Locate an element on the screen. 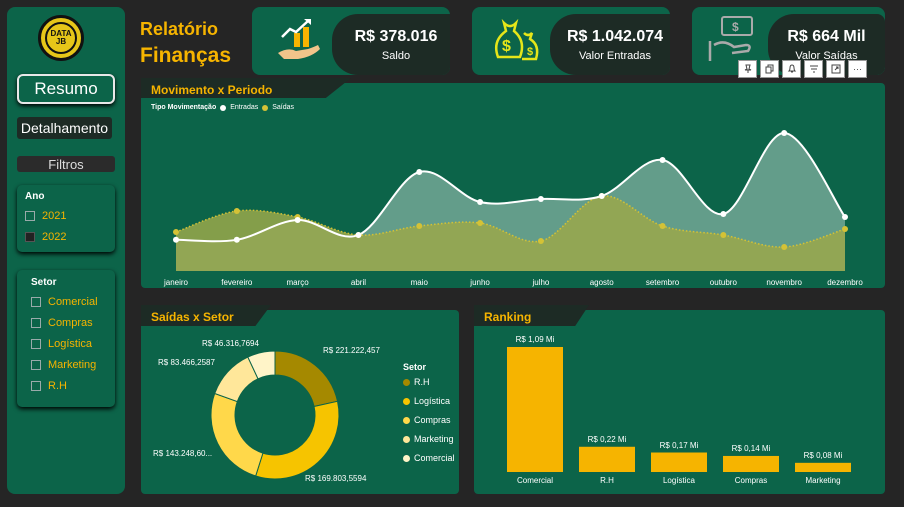 The height and width of the screenshot is (507, 904). setor-title: Setor is located at coordinates (44, 282).